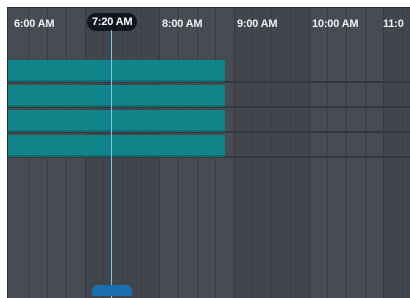 The height and width of the screenshot is (298, 410). I want to click on time-scrubber-handle, so click(112, 290).